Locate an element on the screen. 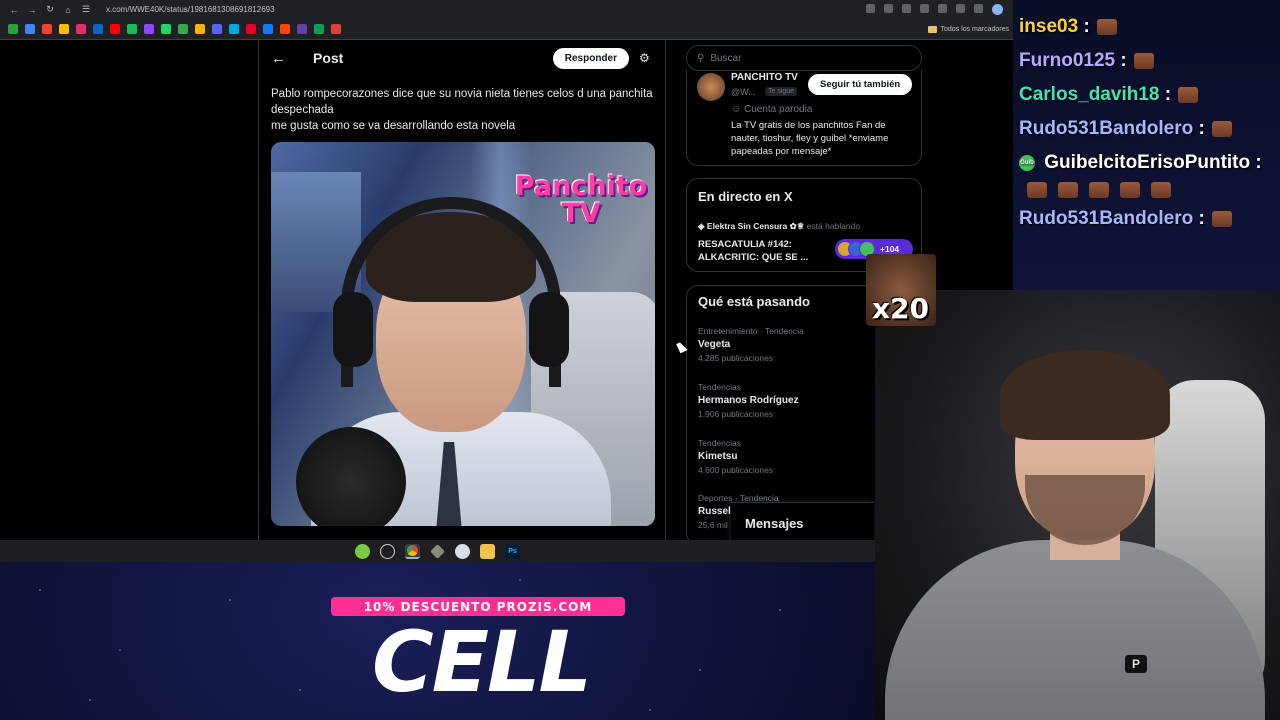 The height and width of the screenshot is (720, 1280). chrome-logo-icon is located at coordinates (412, 550).